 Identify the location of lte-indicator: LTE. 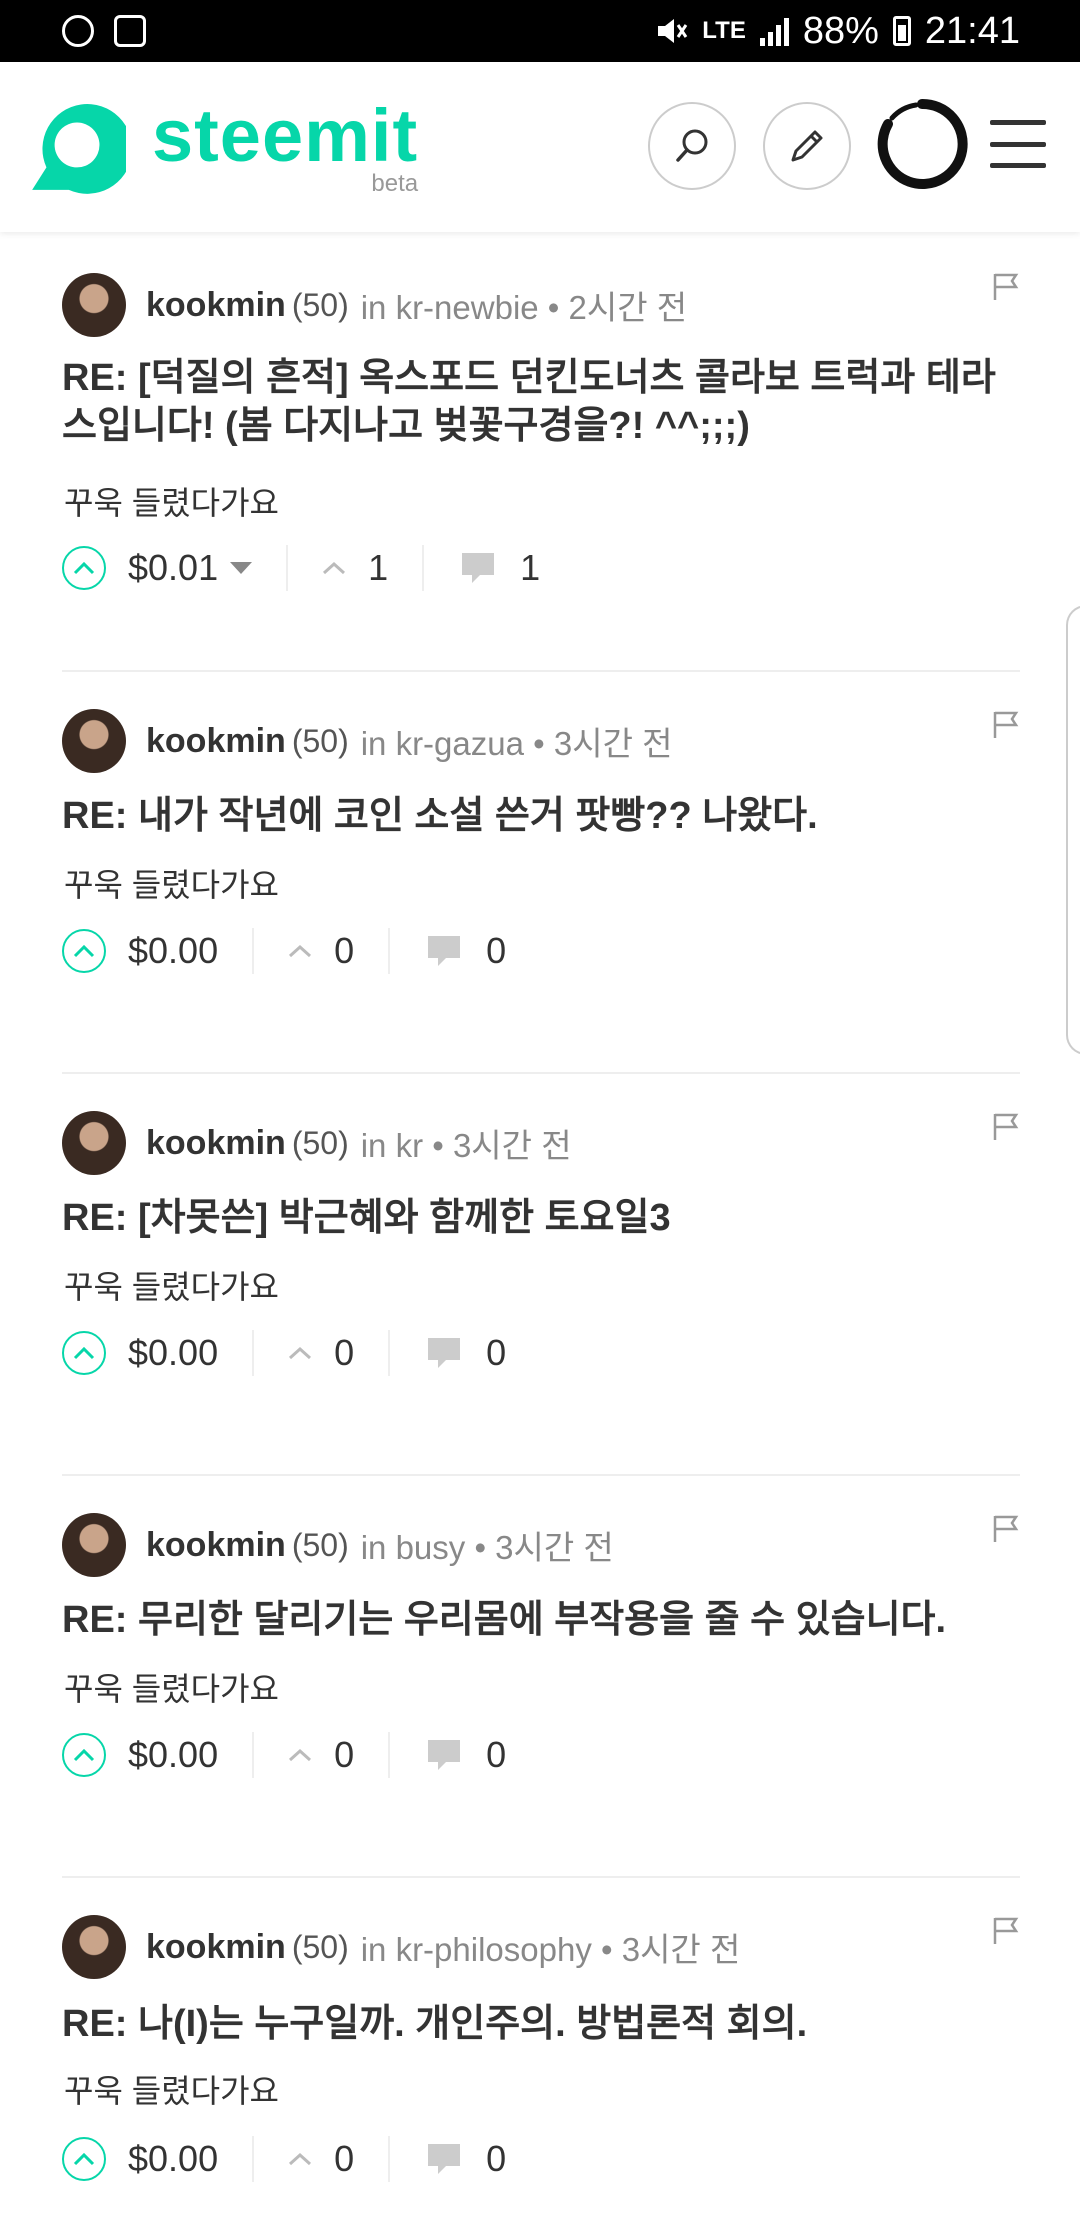
(724, 30).